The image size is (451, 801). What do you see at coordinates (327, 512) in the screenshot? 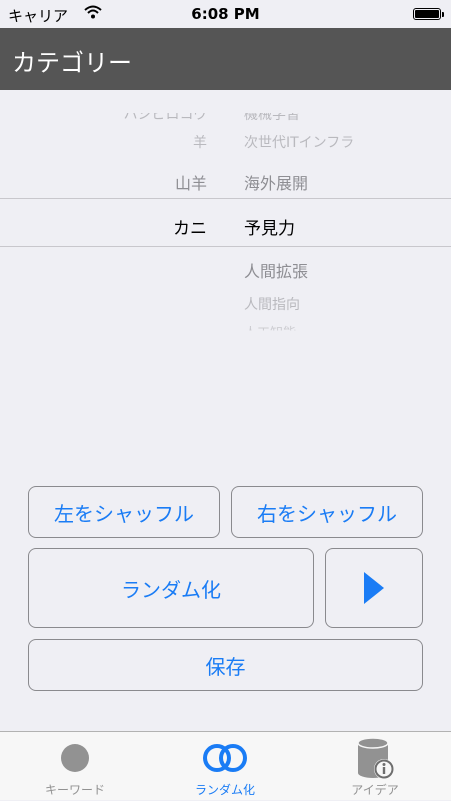
I see `shuffle-right-button: 右をシャッフル` at bounding box center [327, 512].